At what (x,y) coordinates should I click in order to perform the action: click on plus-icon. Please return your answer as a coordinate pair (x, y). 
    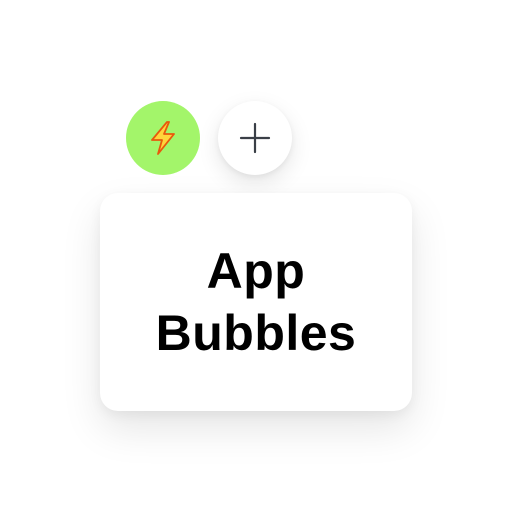
    Looking at the image, I should click on (255, 138).